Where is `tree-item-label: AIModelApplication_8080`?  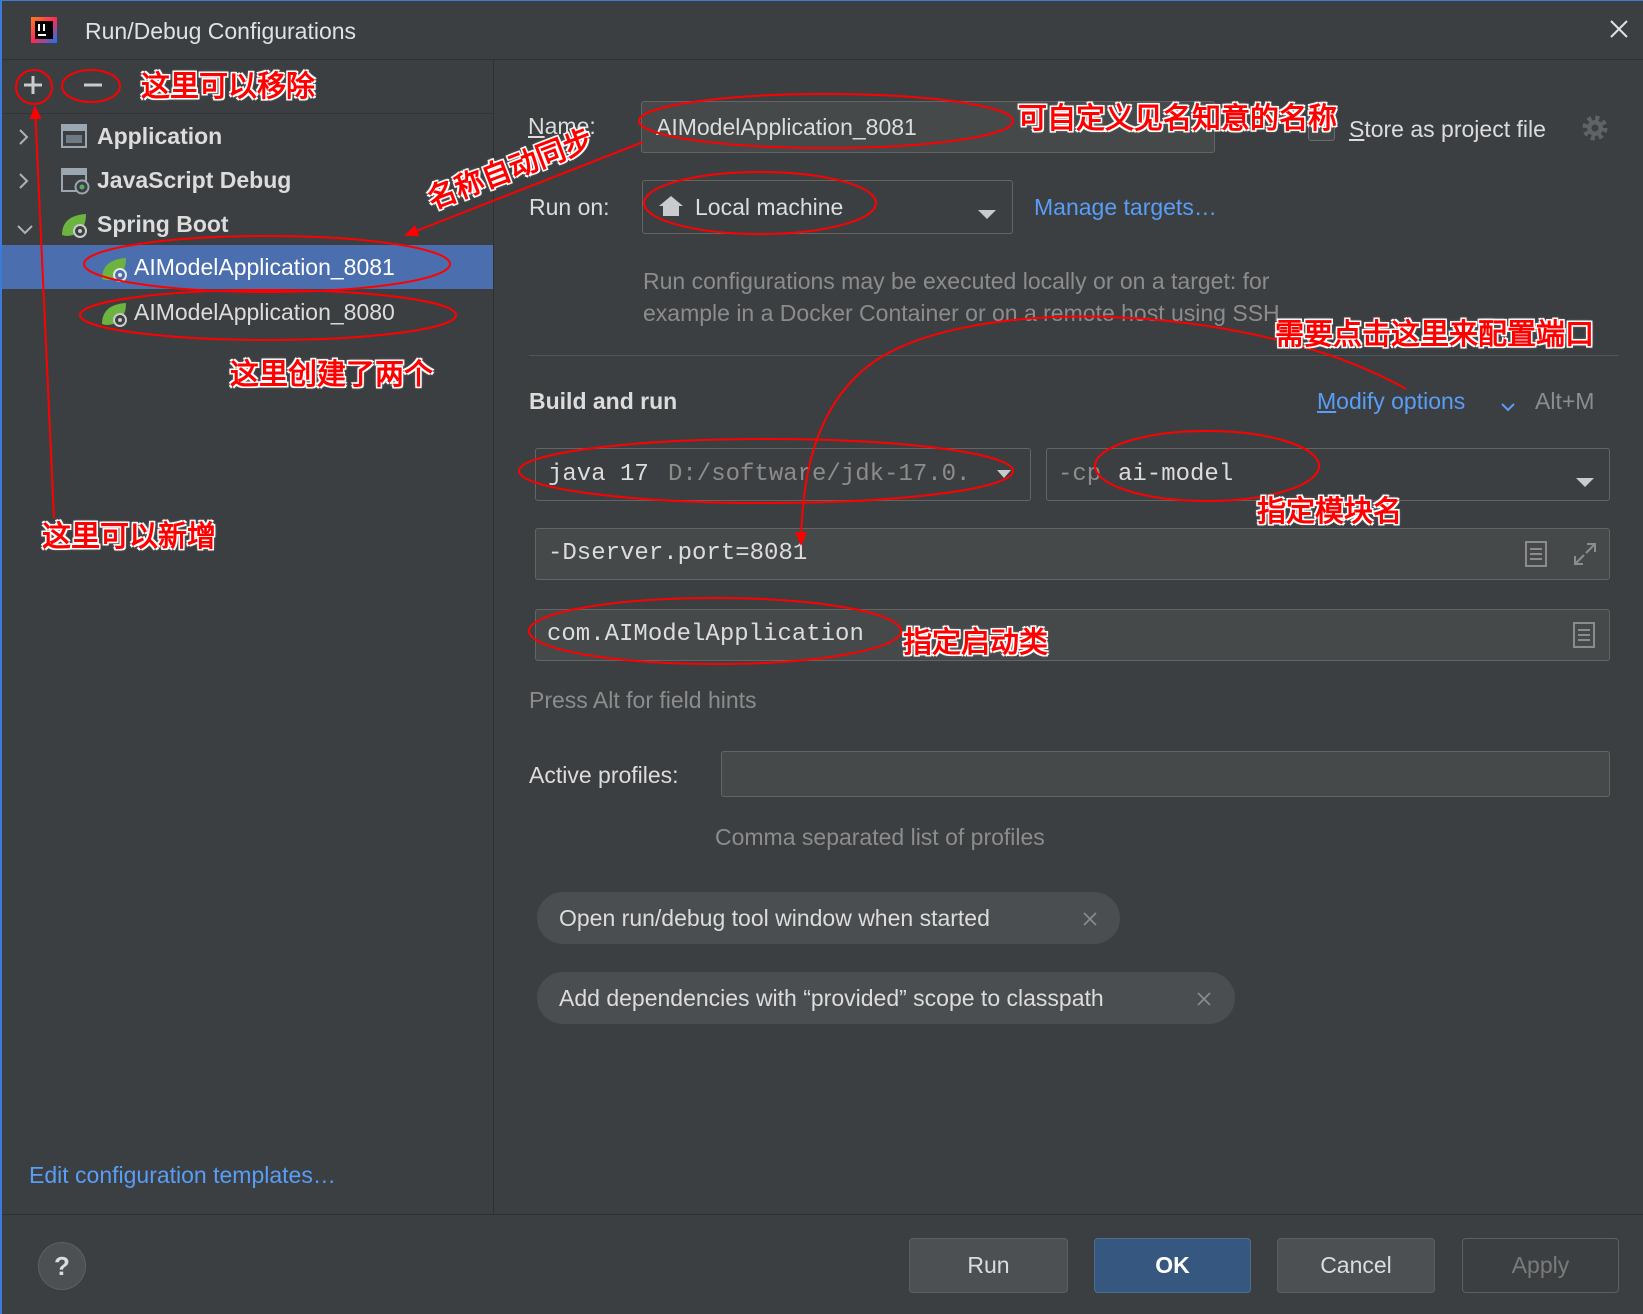 tree-item-label: AIModelApplication_8080 is located at coordinates (264, 312).